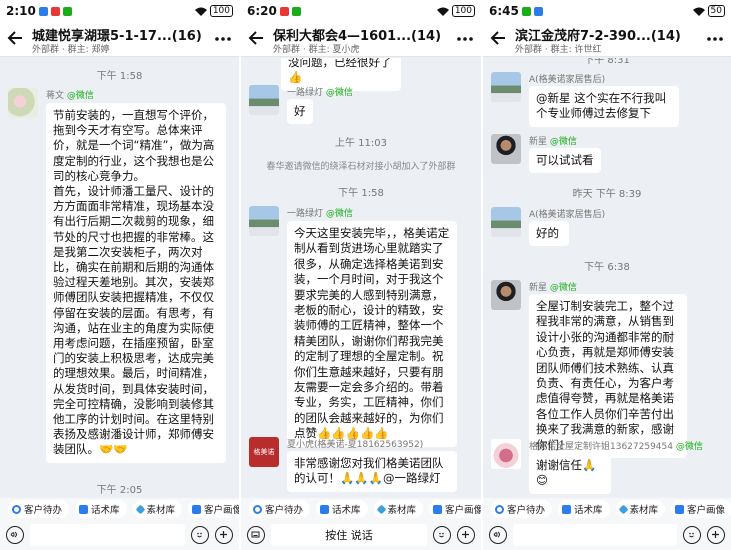 This screenshot has width=731, height=550. Describe the element at coordinates (119, 11) in the screenshot. I see `status-bar: 2:10 100` at that location.